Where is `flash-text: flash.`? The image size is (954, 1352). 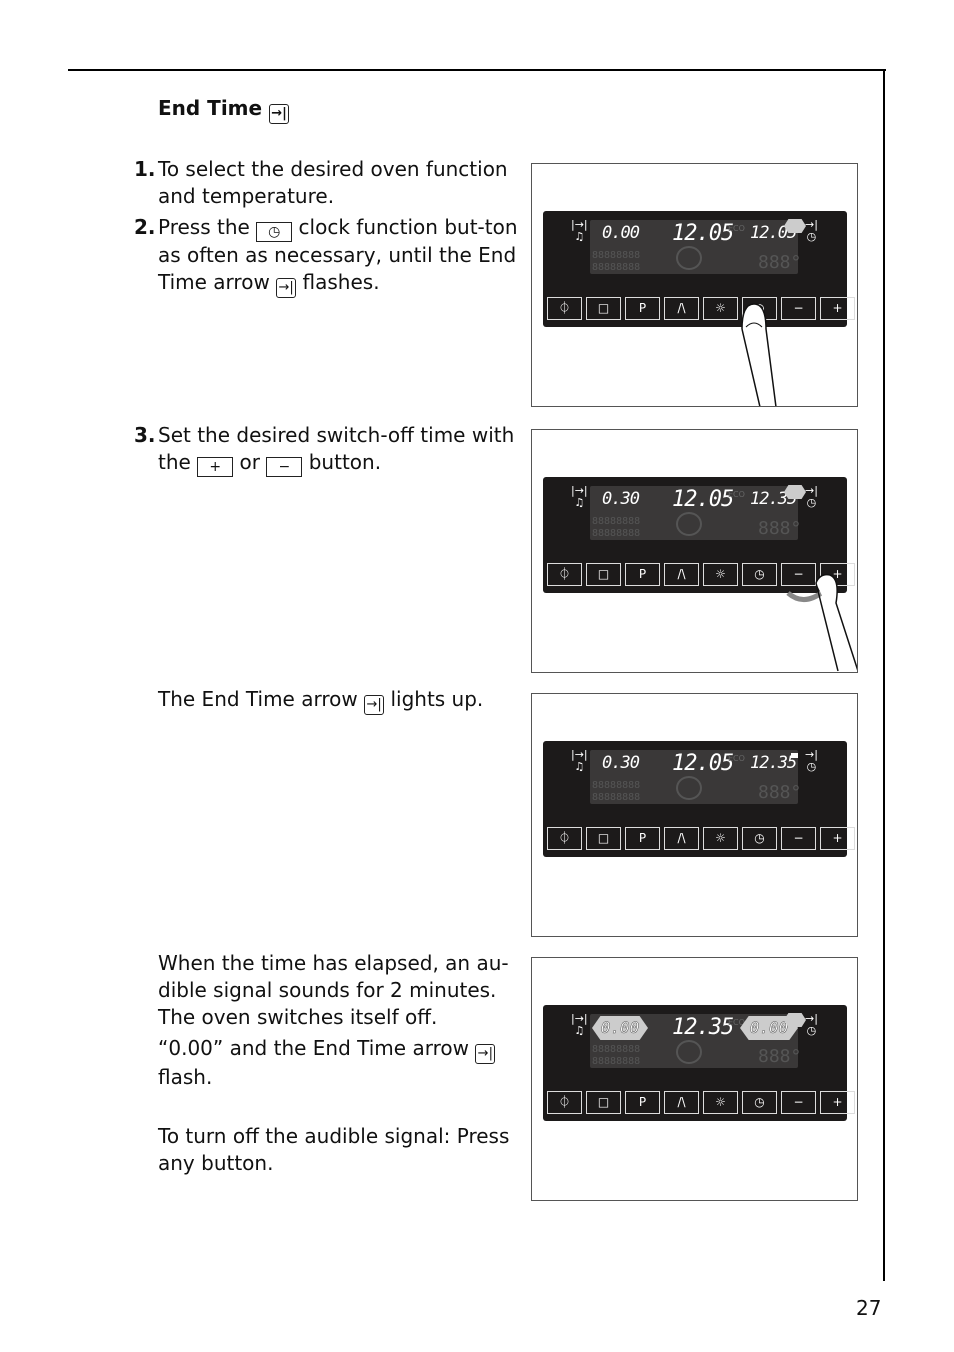
flash-text: flash. is located at coordinates (185, 1077).